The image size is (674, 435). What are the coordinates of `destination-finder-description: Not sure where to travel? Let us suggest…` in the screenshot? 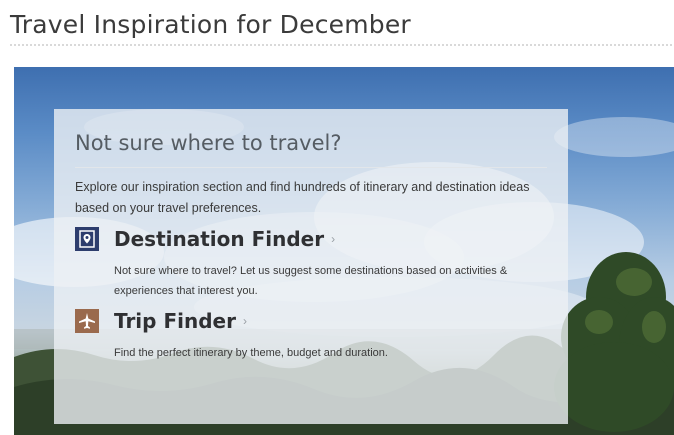 It's located at (311, 281).